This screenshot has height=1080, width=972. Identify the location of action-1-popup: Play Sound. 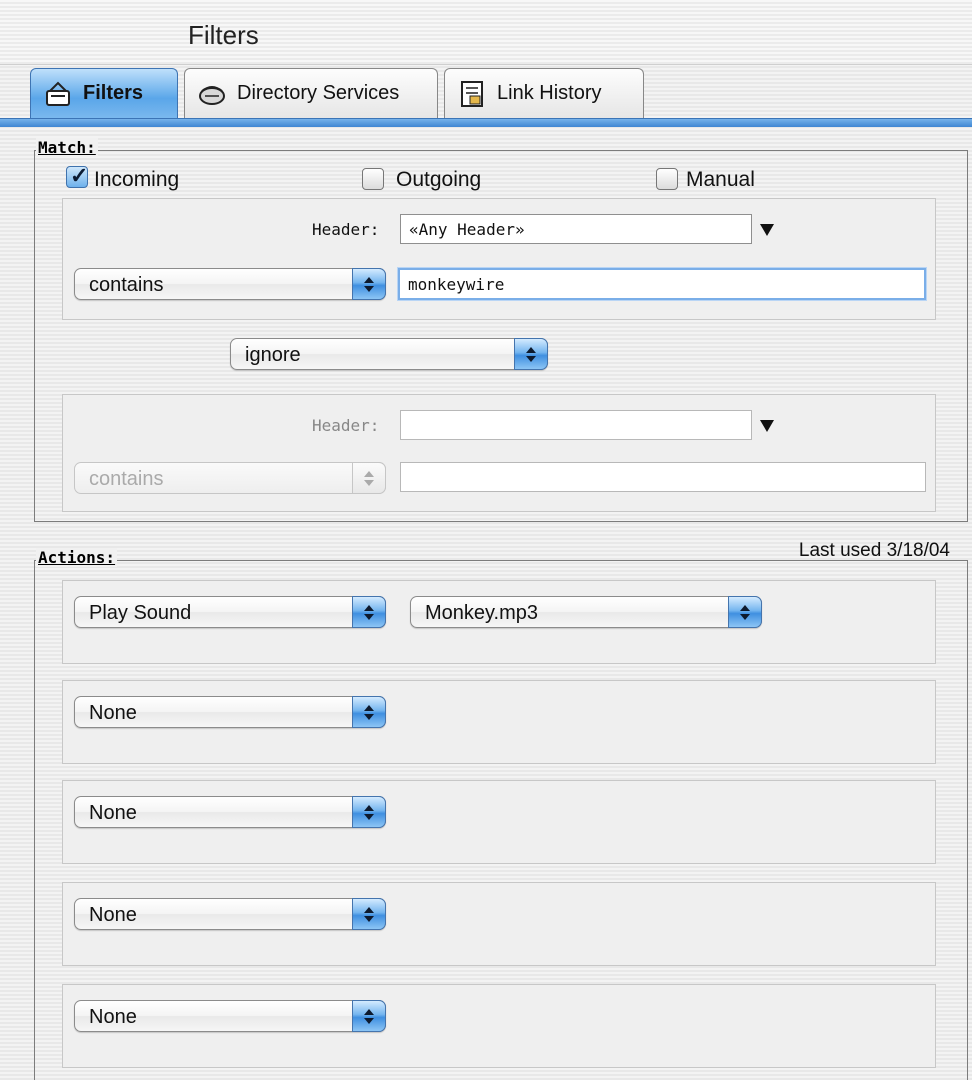
(230, 612).